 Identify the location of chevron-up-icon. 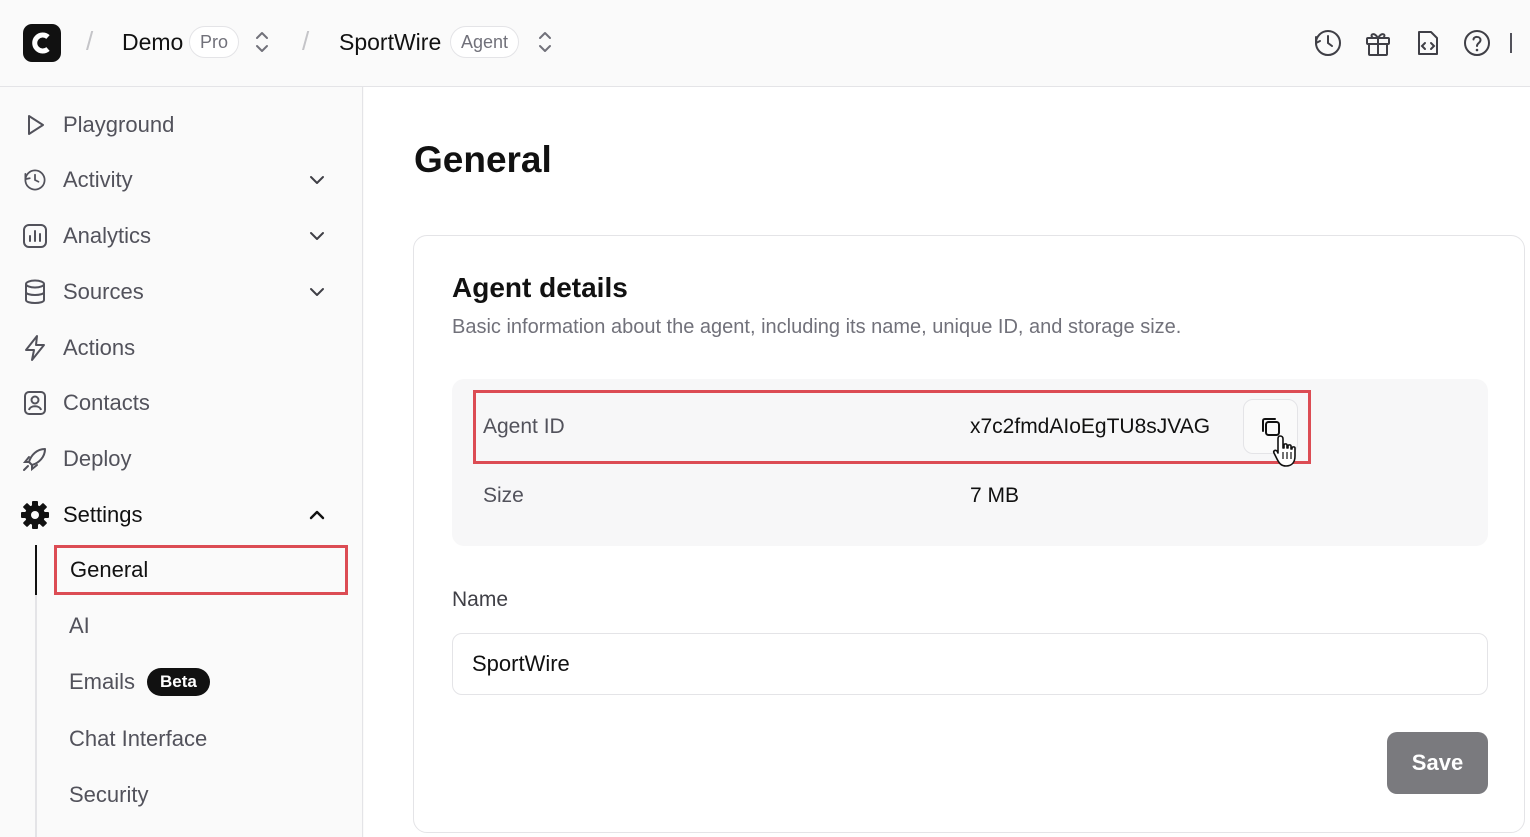
(317, 515).